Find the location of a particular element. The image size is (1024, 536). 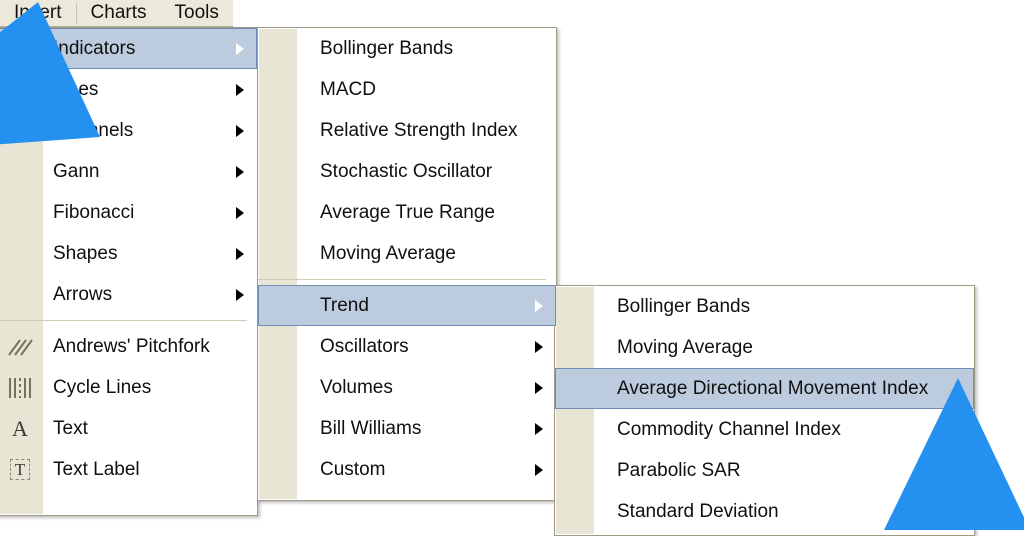

menu-item-label: Channels is located at coordinates (93, 130).